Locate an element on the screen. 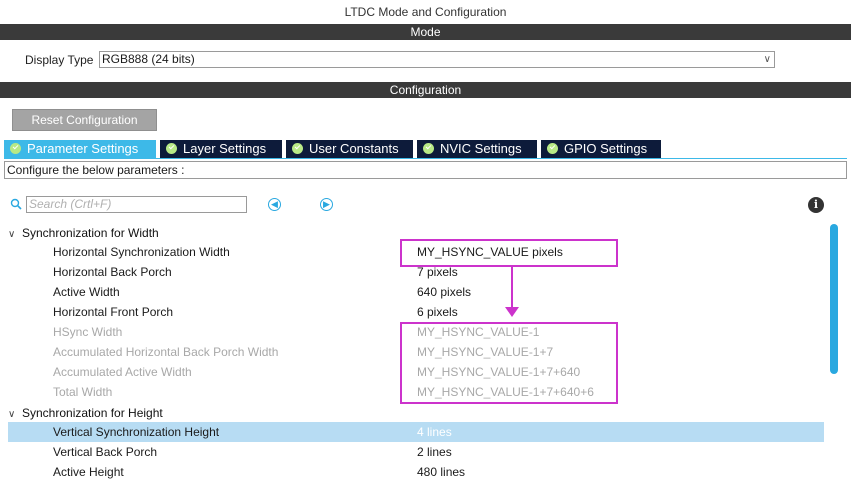  param-name: Horizontal Synchronization Width is located at coordinates (141, 252).